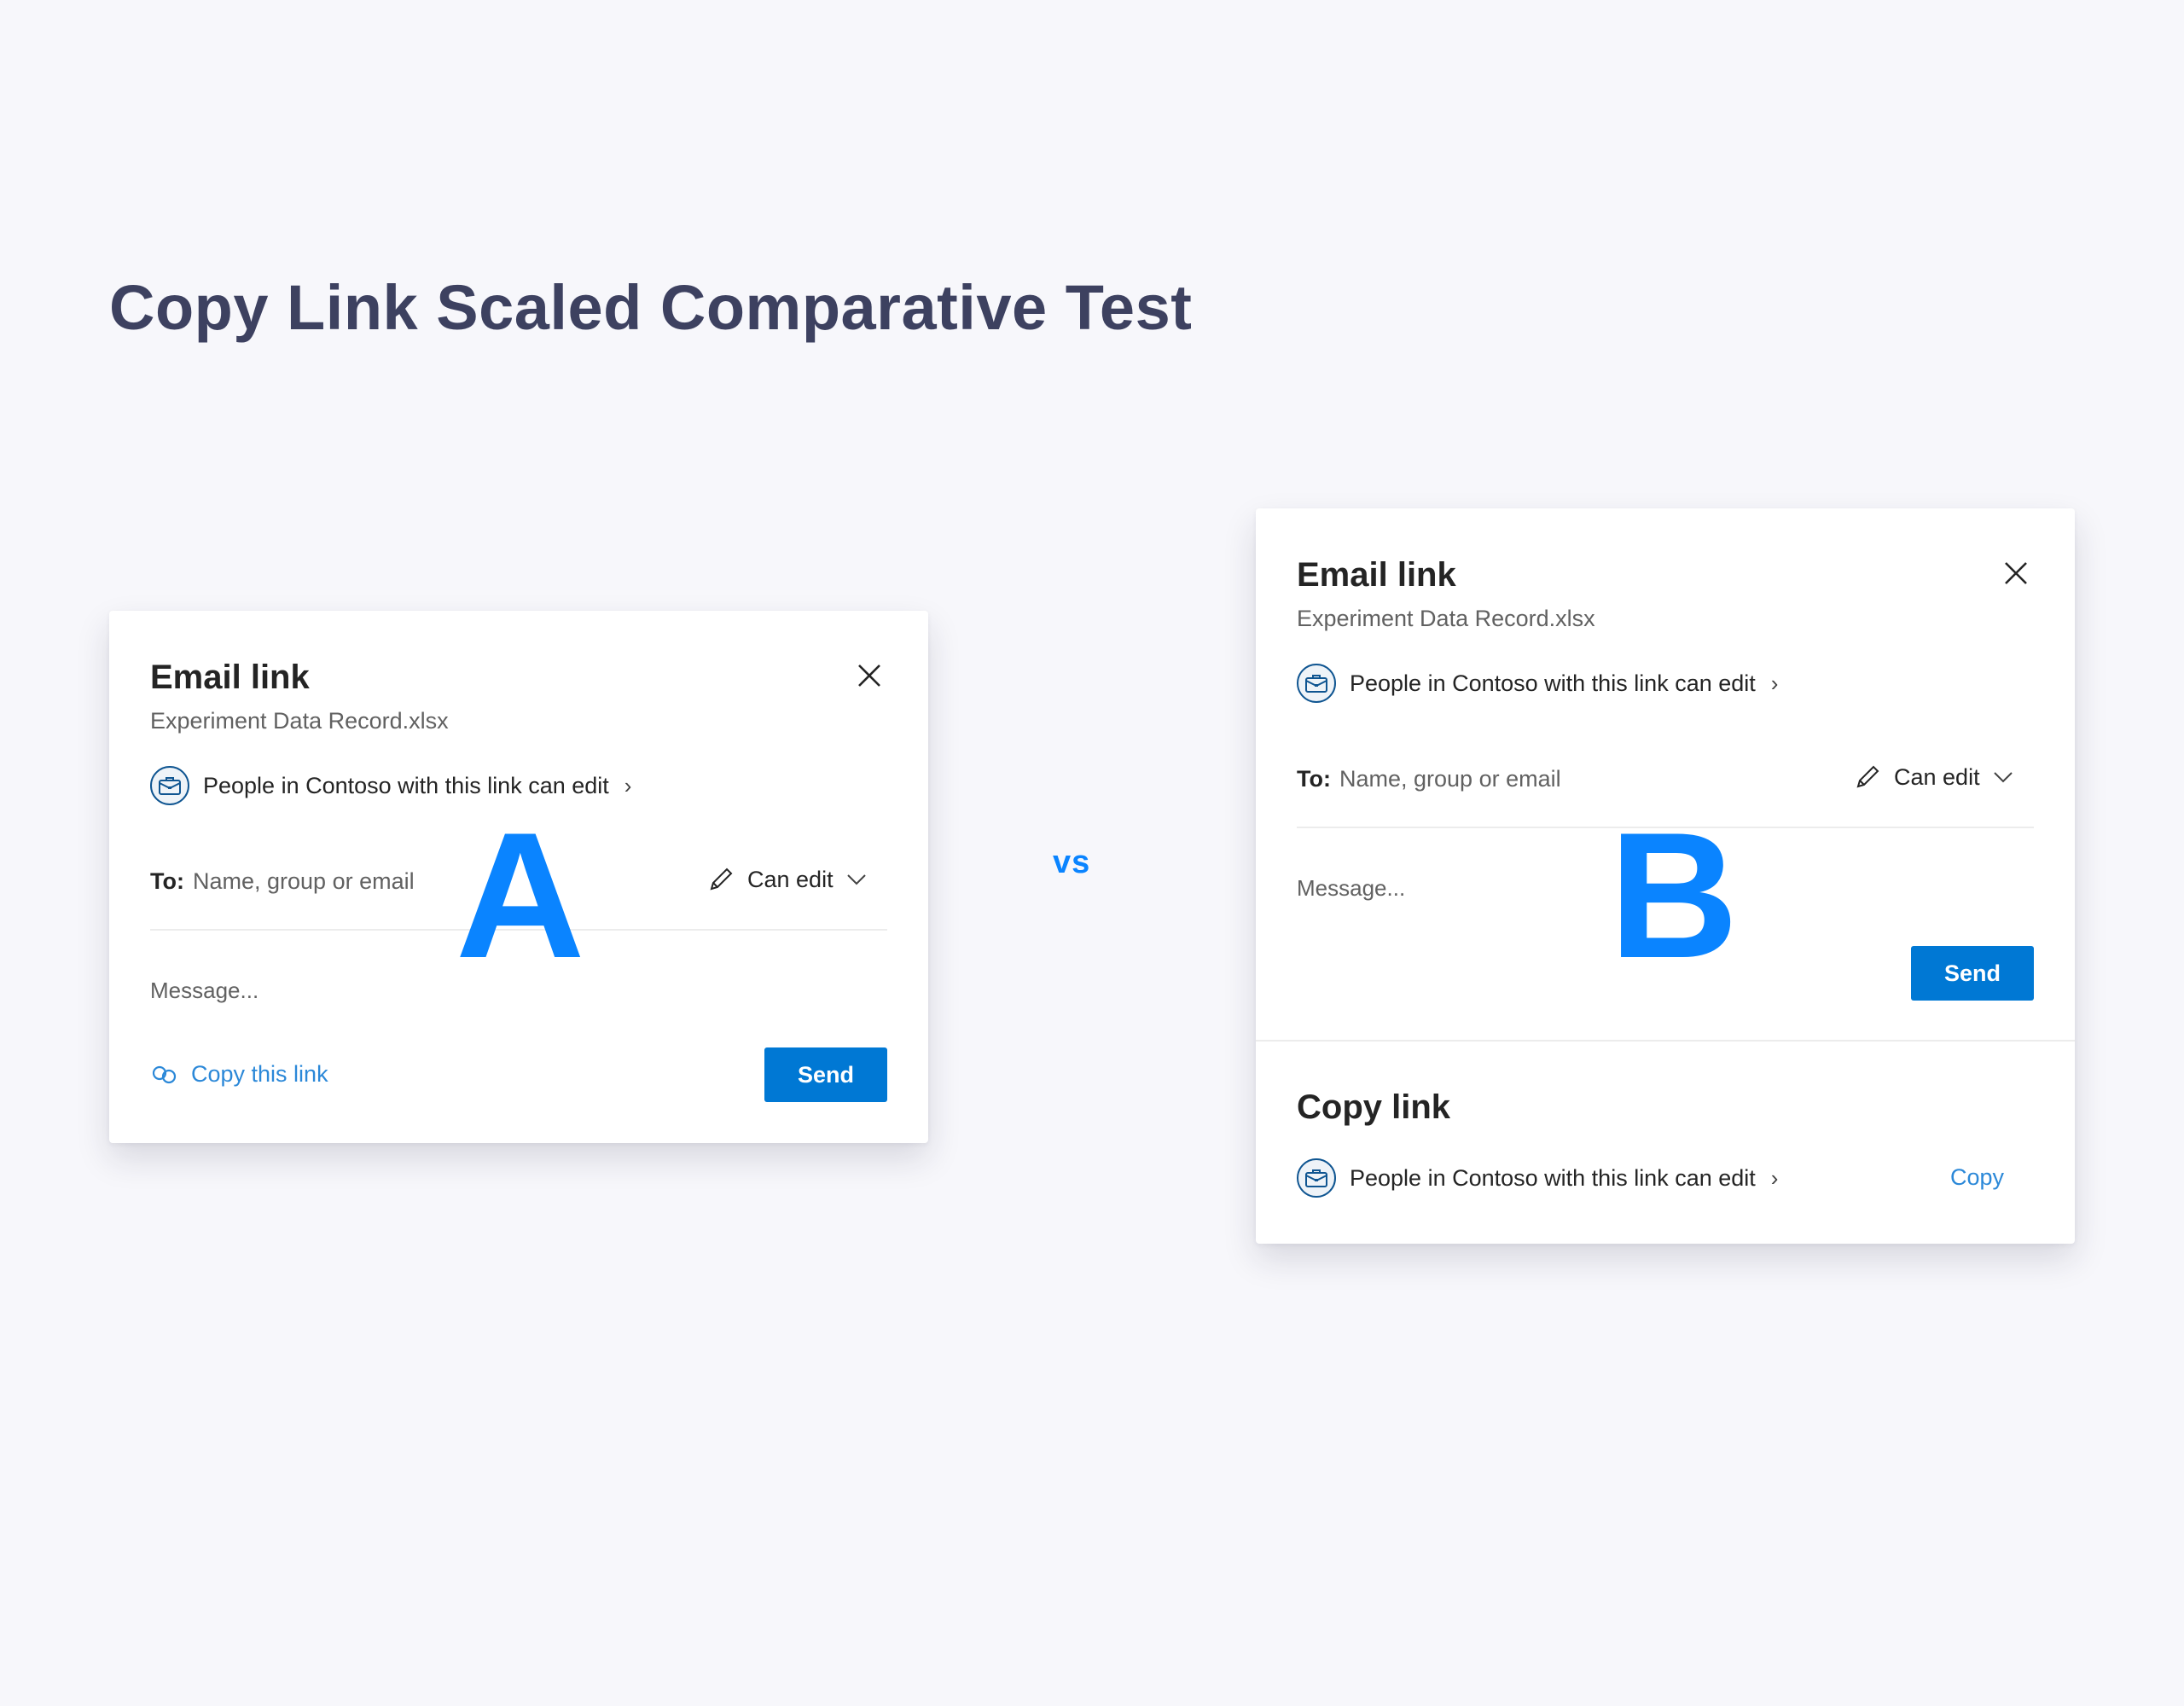  I want to click on copy-this-link-button: Copy this link, so click(239, 1074).